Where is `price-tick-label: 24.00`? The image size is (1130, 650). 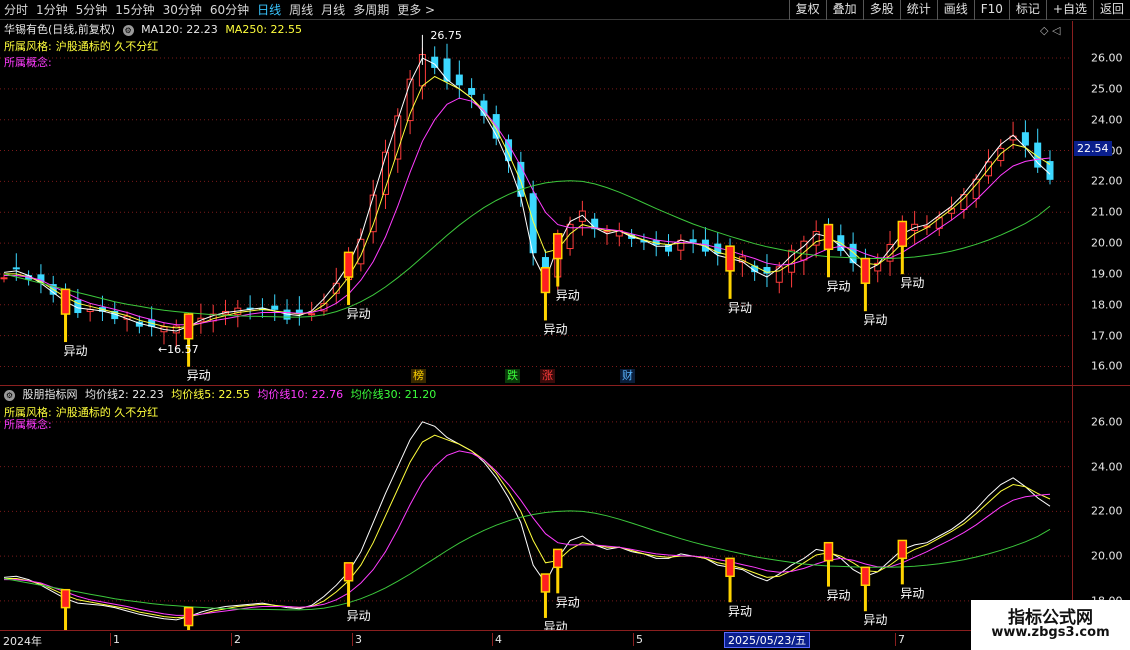 price-tick-label: 24.00 is located at coordinates (1107, 120).